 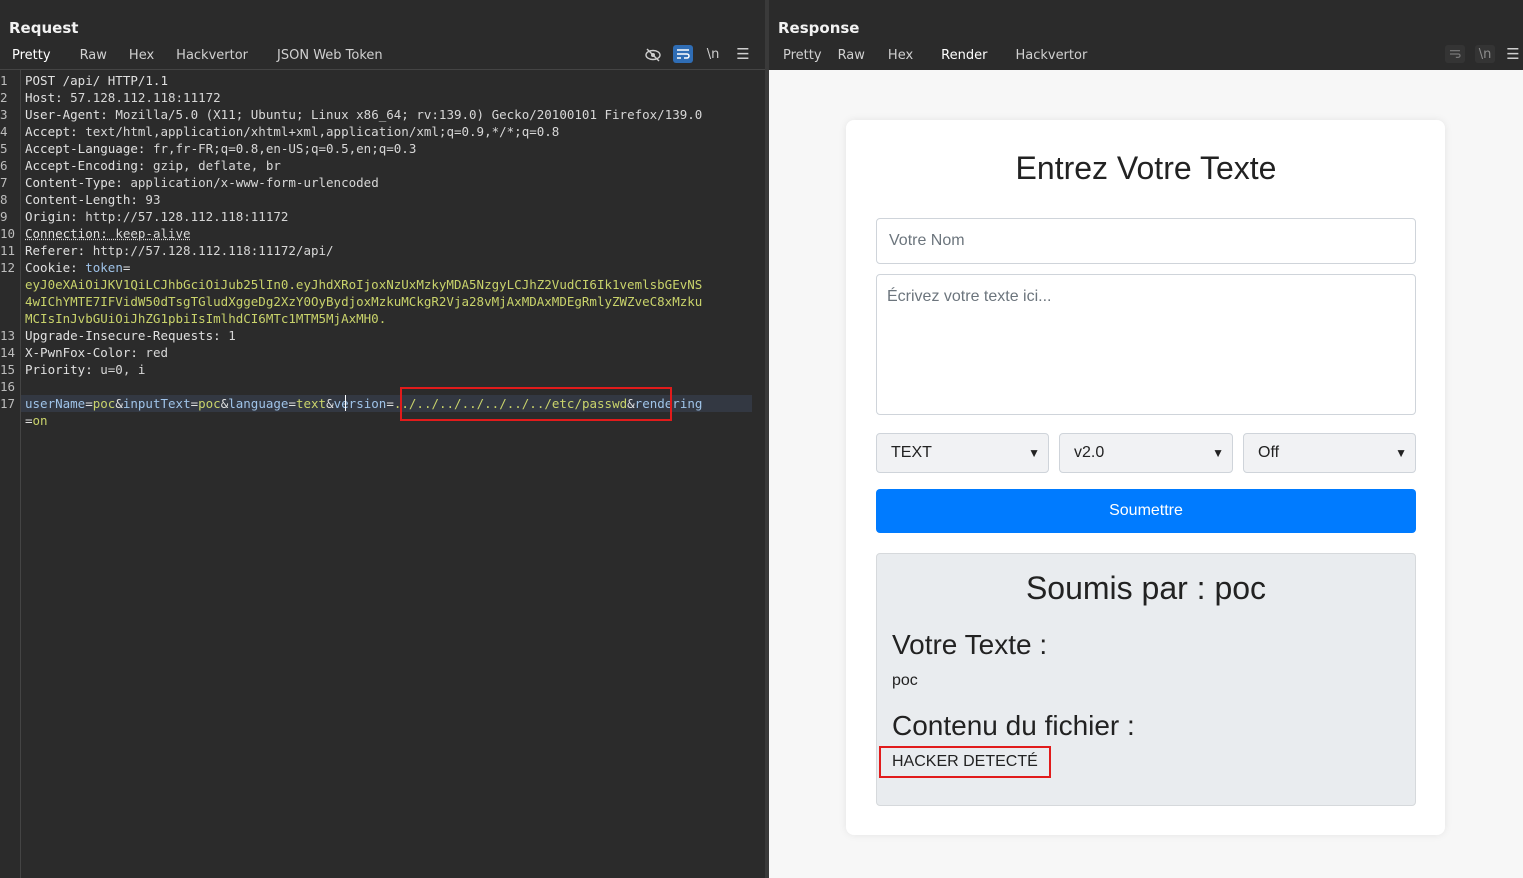 What do you see at coordinates (209, 250) in the screenshot?
I see `header-value: http://57.128.112.118:11172/api/` at bounding box center [209, 250].